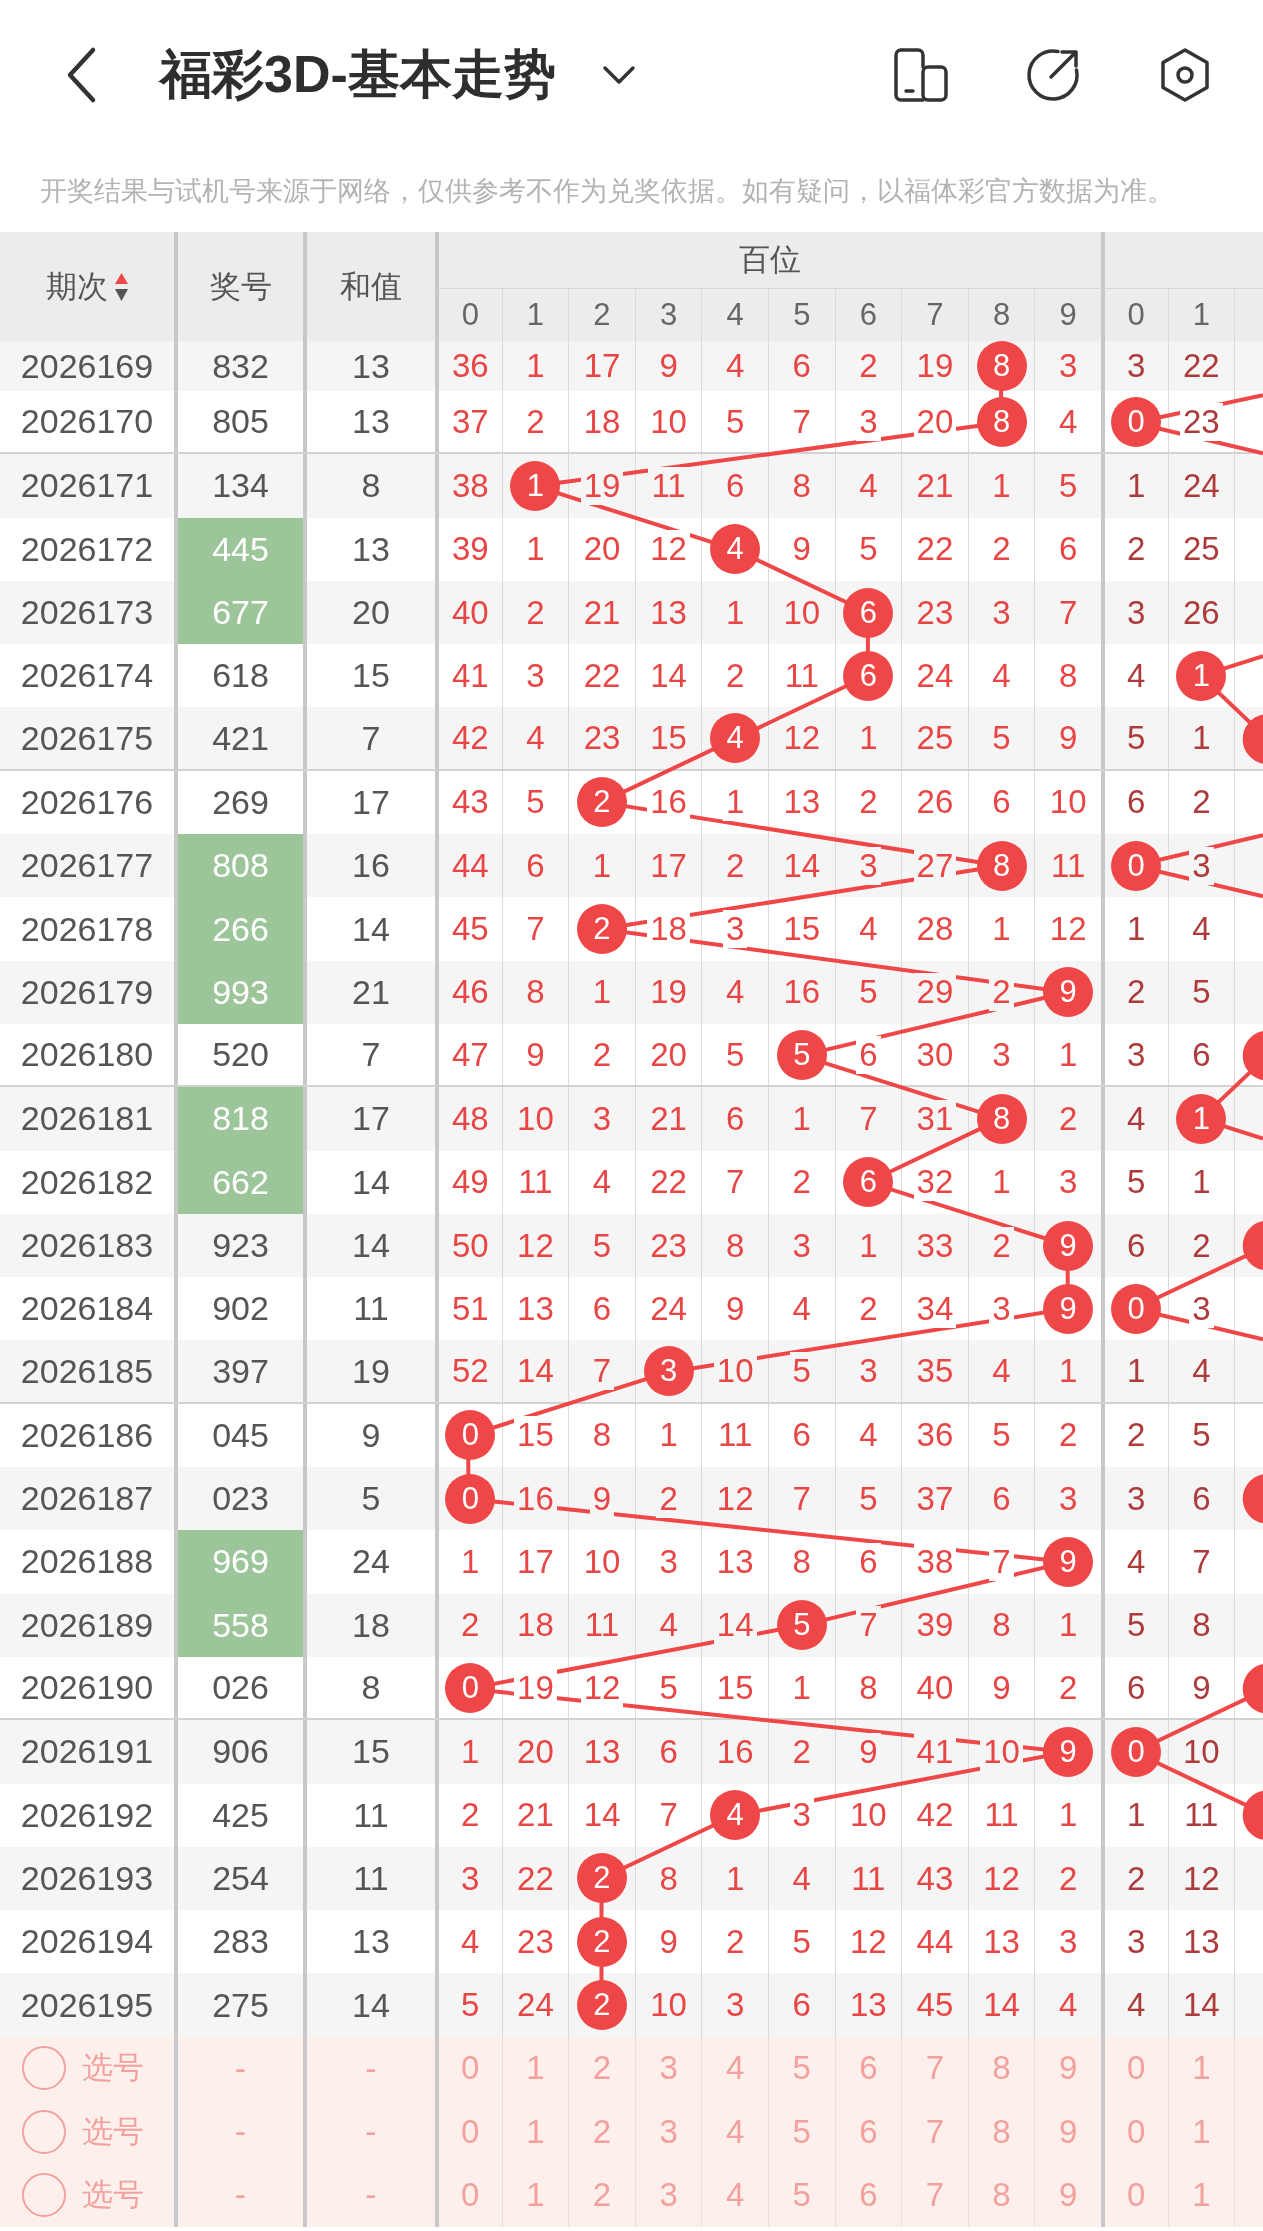  Describe the element at coordinates (121, 286) in the screenshot. I see `sort-icon` at that location.